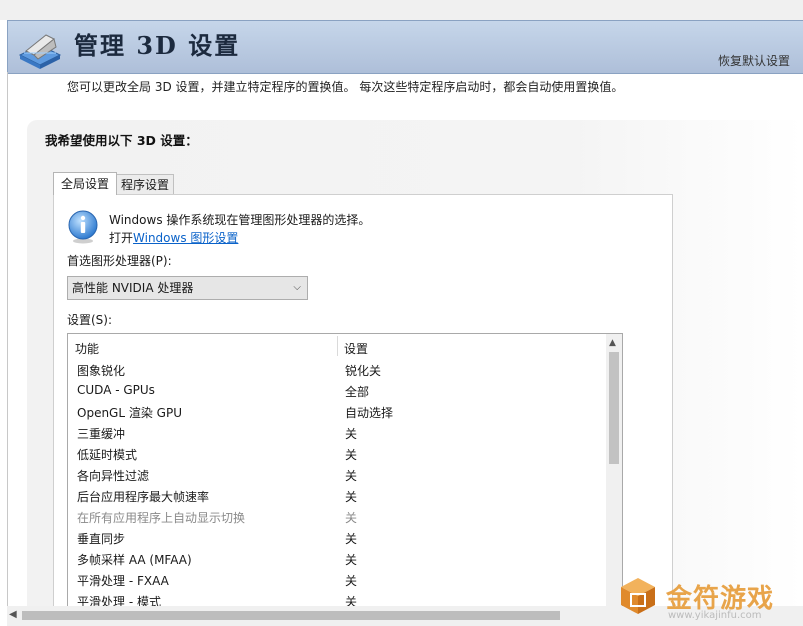 This screenshot has width=803, height=626. I want to click on tab-global-settings: 全局设置, so click(85, 183).